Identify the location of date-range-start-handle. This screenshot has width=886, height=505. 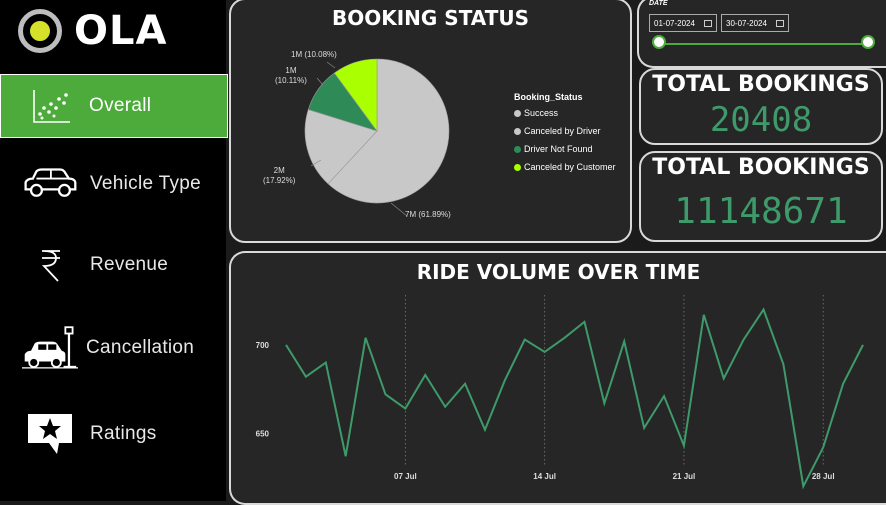
(659, 42).